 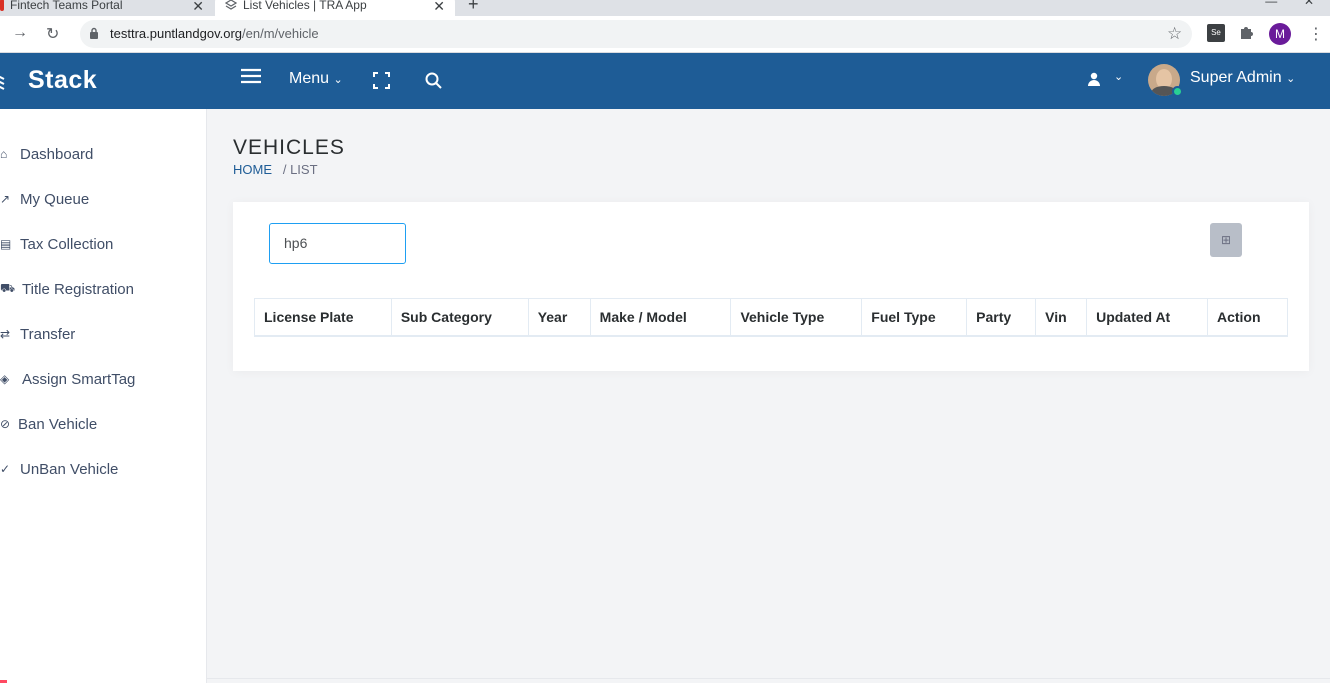 What do you see at coordinates (63, 80) in the screenshot?
I see `brand-name: Stack` at bounding box center [63, 80].